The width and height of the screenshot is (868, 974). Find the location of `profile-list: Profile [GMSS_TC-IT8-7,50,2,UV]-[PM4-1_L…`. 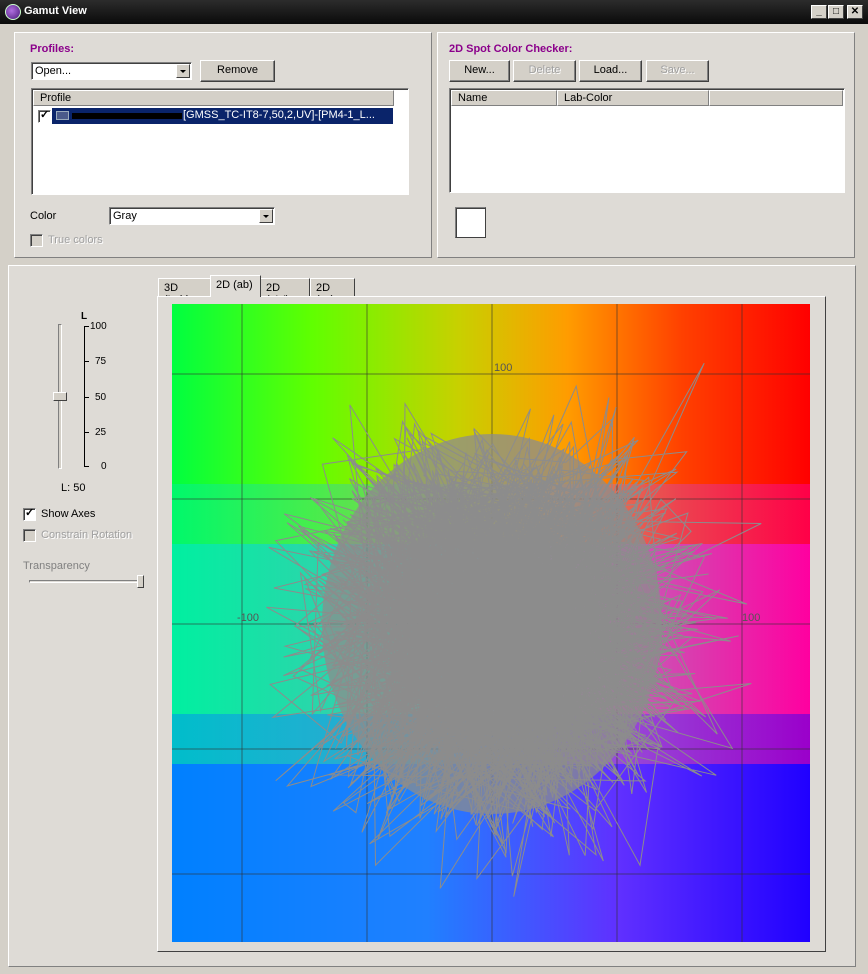

profile-list: Profile [GMSS_TC-IT8-7,50,2,UV]-[PM4-1_L… is located at coordinates (220, 141).